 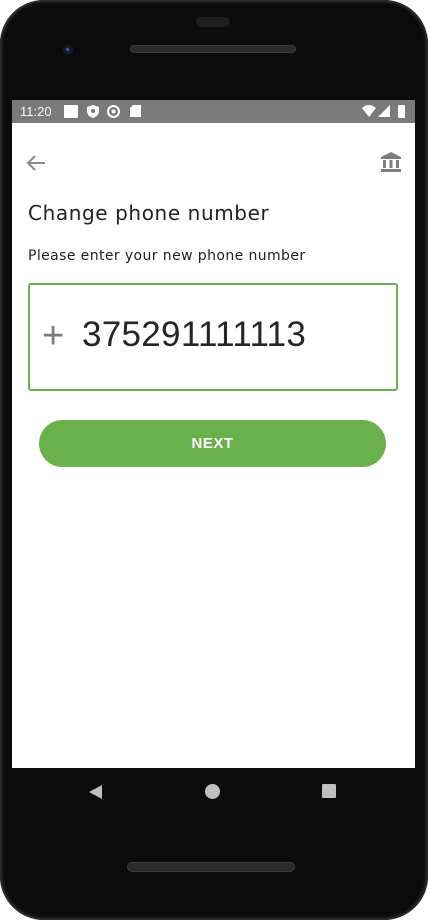 What do you see at coordinates (68, 50) in the screenshot?
I see `front-camera` at bounding box center [68, 50].